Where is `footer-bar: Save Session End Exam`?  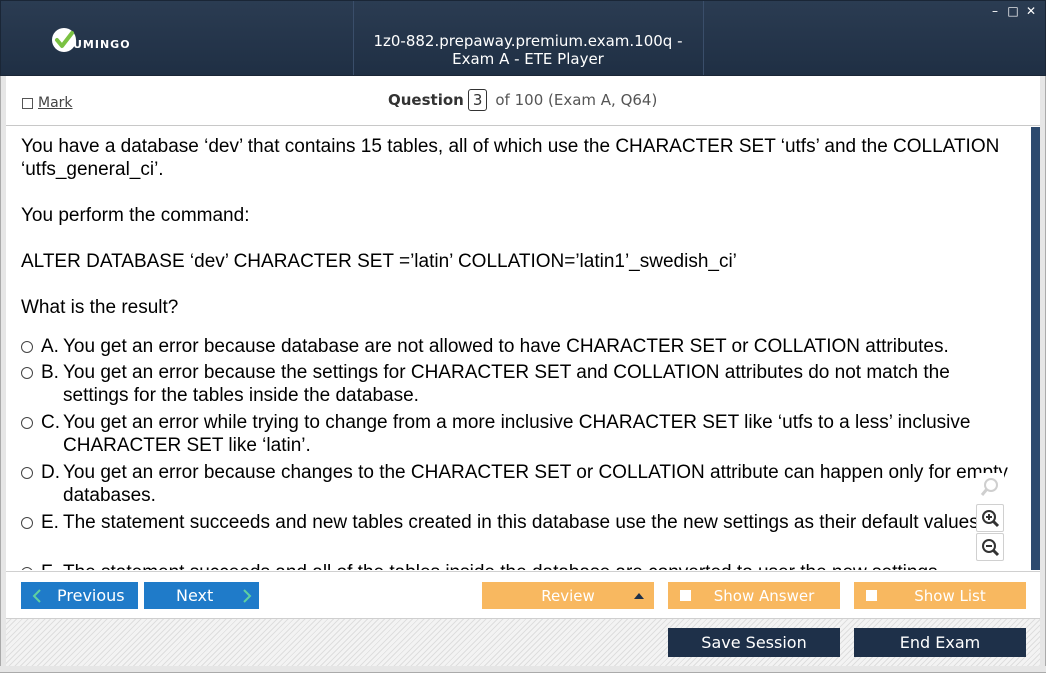
footer-bar: Save Session End Exam is located at coordinates (523, 642).